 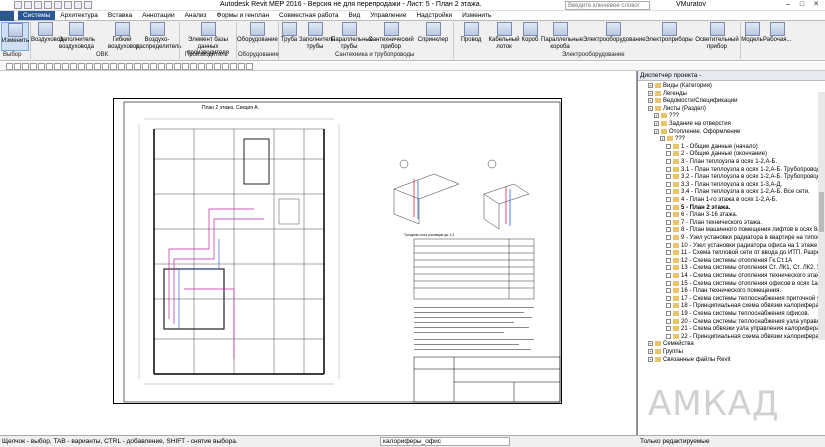 I want to click on browser-item: + Группы, so click(x=665, y=352).